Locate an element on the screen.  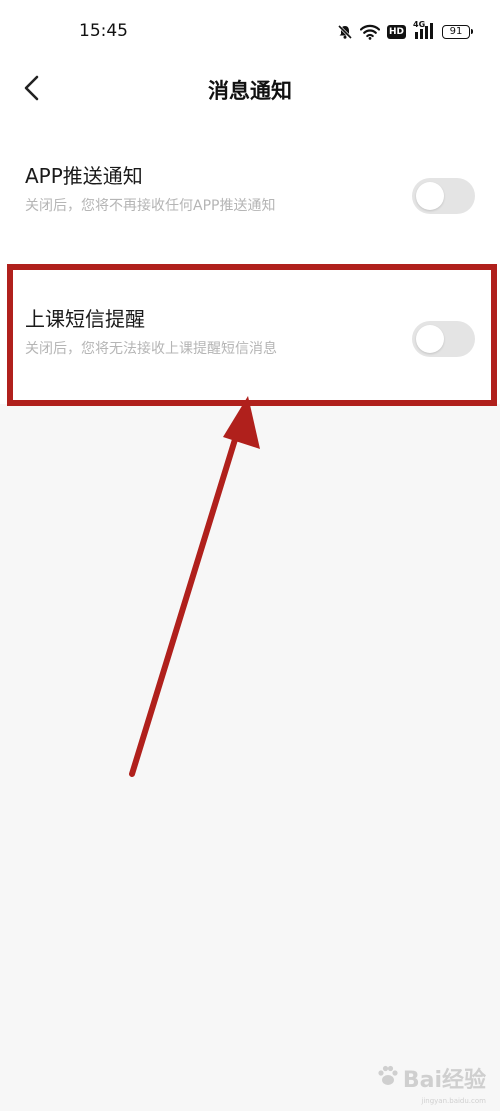
setting-title: 上课短信提醒 is located at coordinates (85, 319).